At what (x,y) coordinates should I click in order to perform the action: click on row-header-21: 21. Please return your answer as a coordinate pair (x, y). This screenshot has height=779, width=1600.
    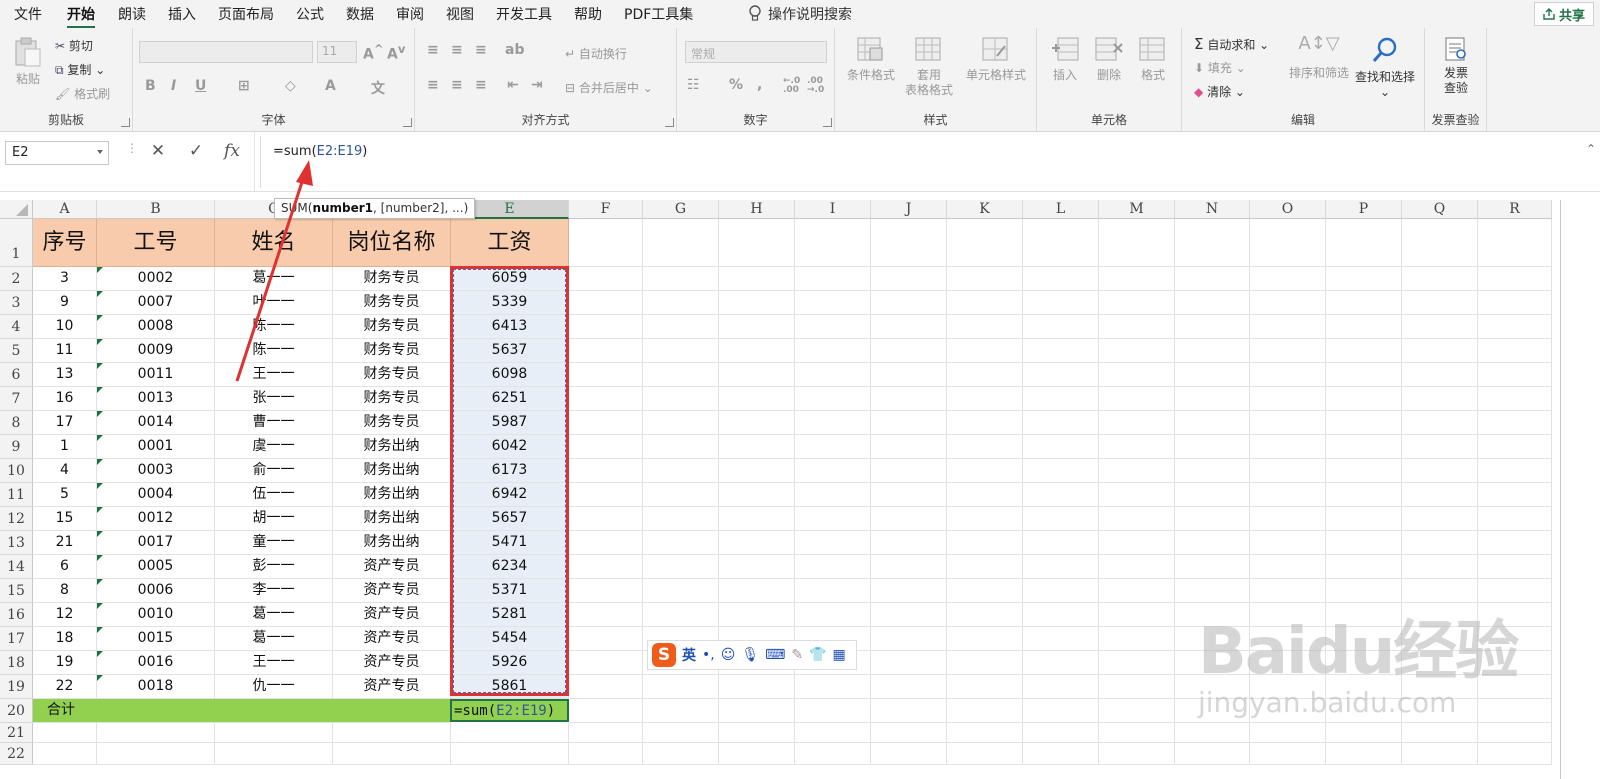
    Looking at the image, I should click on (16, 733).